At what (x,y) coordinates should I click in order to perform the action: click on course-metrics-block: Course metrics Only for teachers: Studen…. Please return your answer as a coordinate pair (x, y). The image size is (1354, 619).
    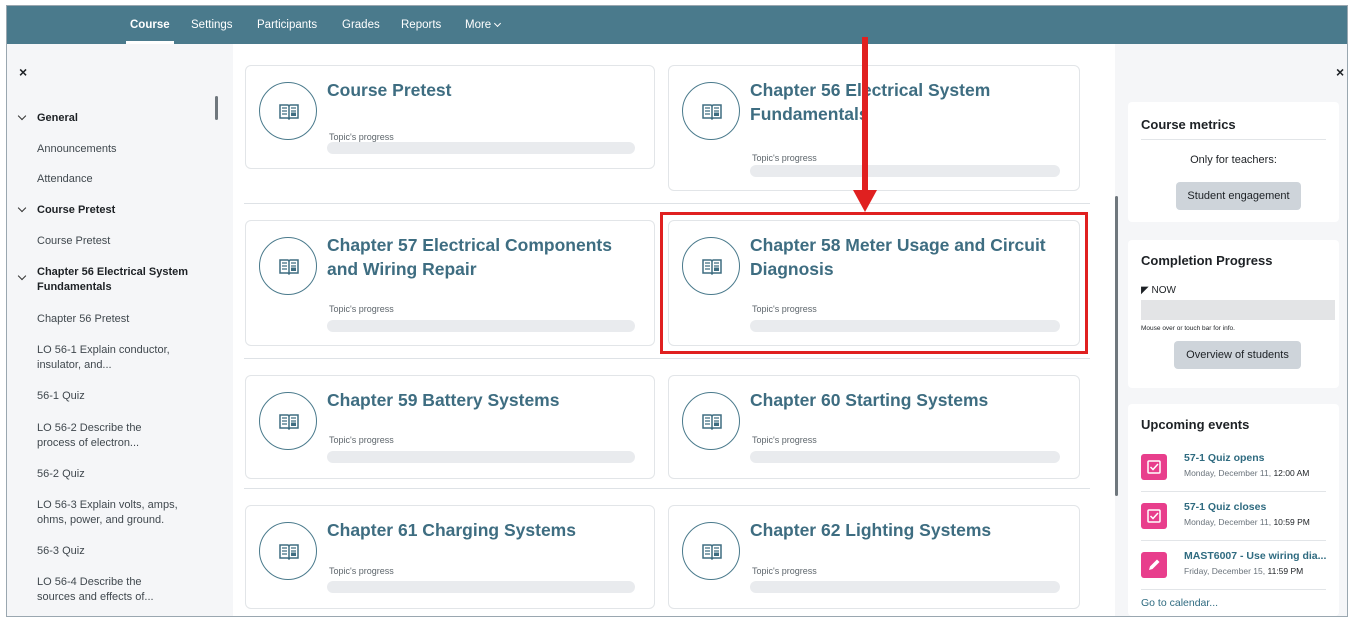
    Looking at the image, I should click on (1233, 162).